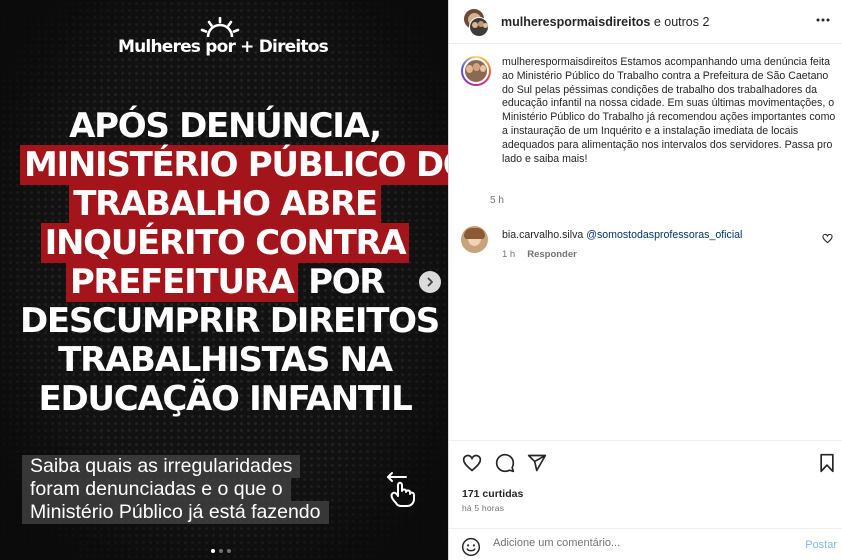  Describe the element at coordinates (220, 27) in the screenshot. I see `sun-logo-icon` at that location.